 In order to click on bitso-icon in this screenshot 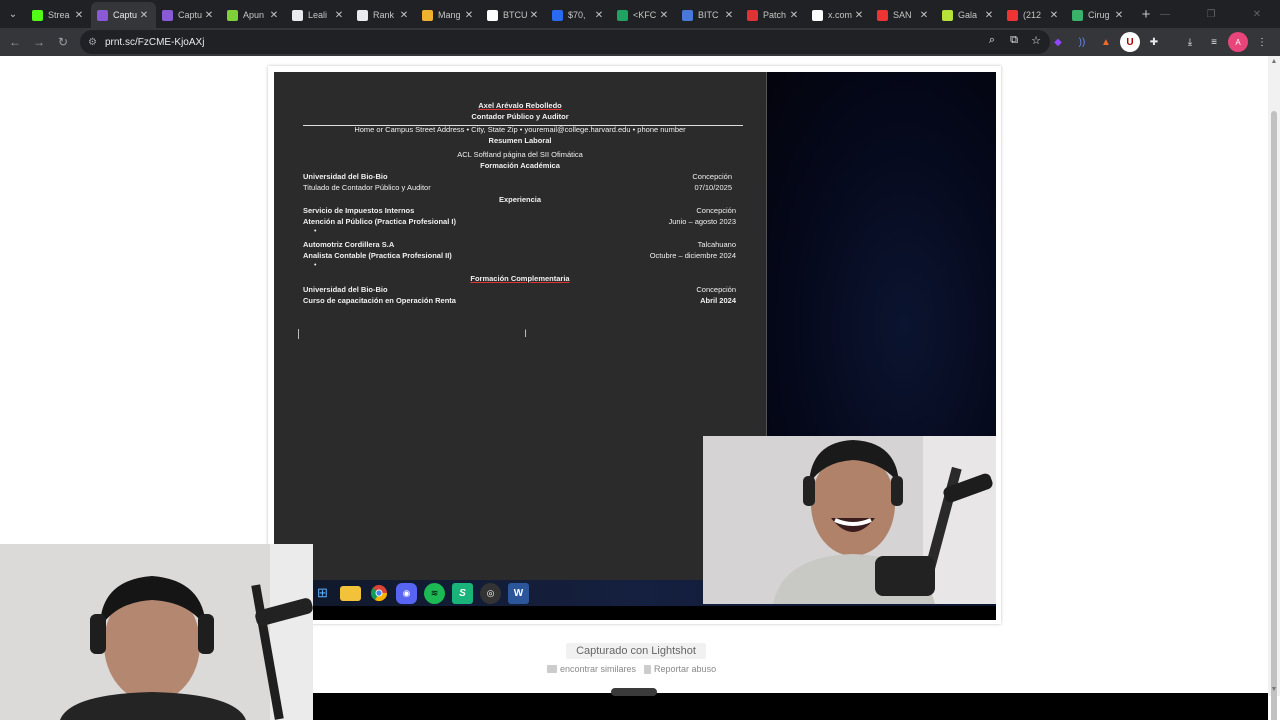, I will do `click(687, 15)`.